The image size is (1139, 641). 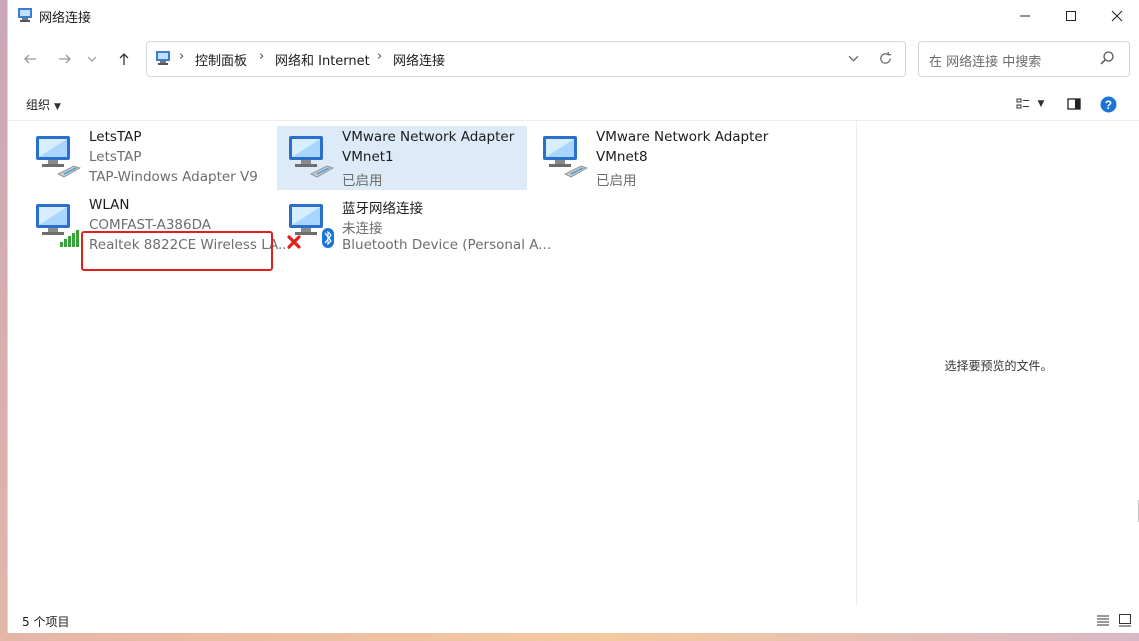 I want to click on close-icon, so click(x=1117, y=16).